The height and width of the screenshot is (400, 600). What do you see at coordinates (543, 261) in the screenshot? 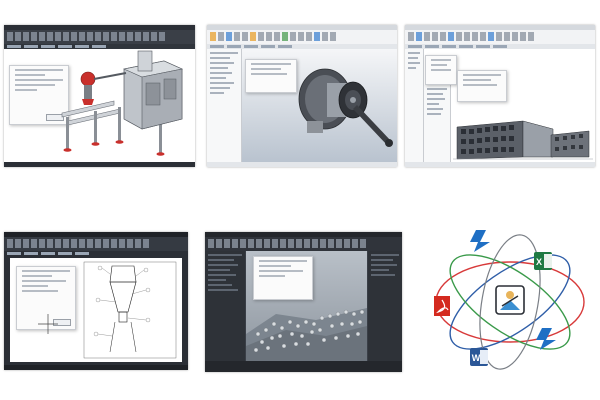
I see `excel-icon: X` at bounding box center [543, 261].